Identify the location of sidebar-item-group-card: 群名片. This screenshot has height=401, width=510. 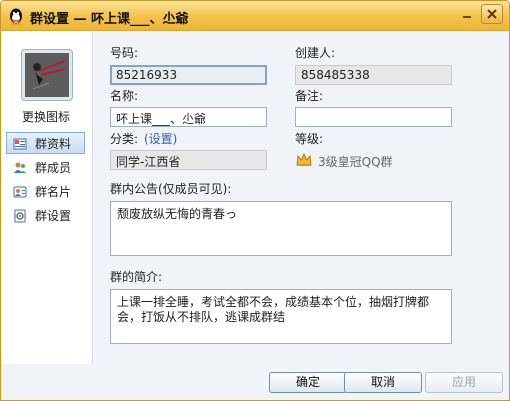
(45, 191).